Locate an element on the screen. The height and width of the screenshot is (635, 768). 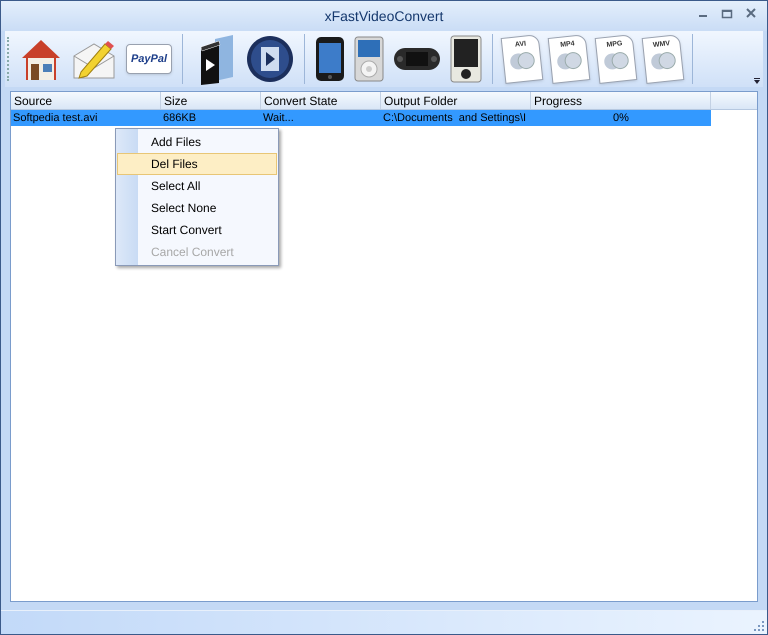
menu-item: Select None is located at coordinates (197, 208).